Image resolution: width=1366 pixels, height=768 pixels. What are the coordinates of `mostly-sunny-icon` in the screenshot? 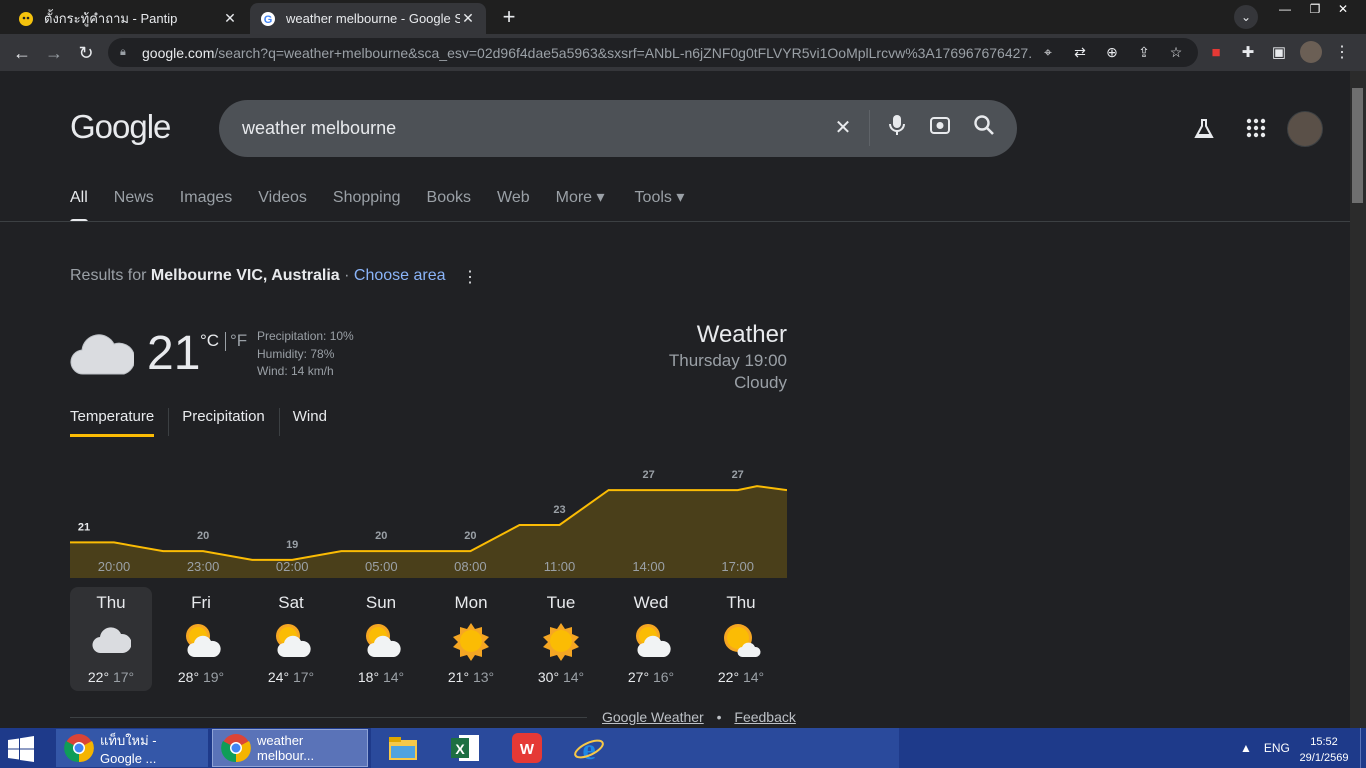 It's located at (741, 641).